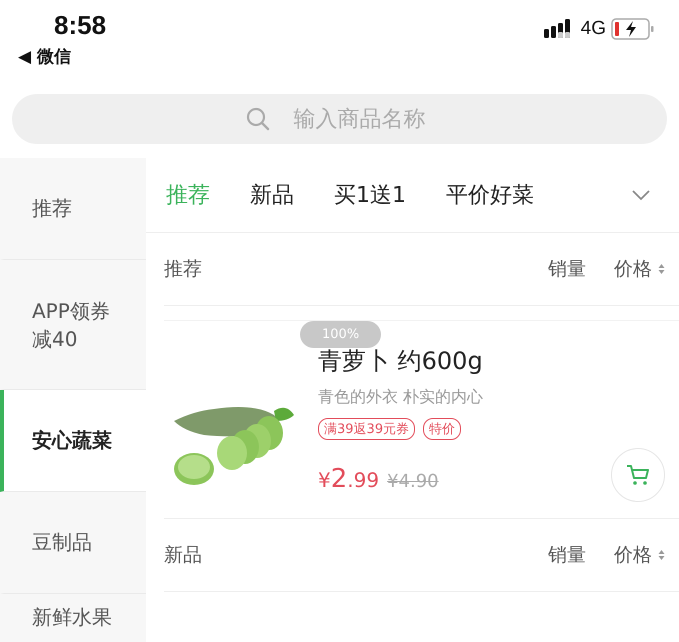 The image size is (679, 642). Describe the element at coordinates (73, 543) in the screenshot. I see `category-item: 豆制品` at that location.